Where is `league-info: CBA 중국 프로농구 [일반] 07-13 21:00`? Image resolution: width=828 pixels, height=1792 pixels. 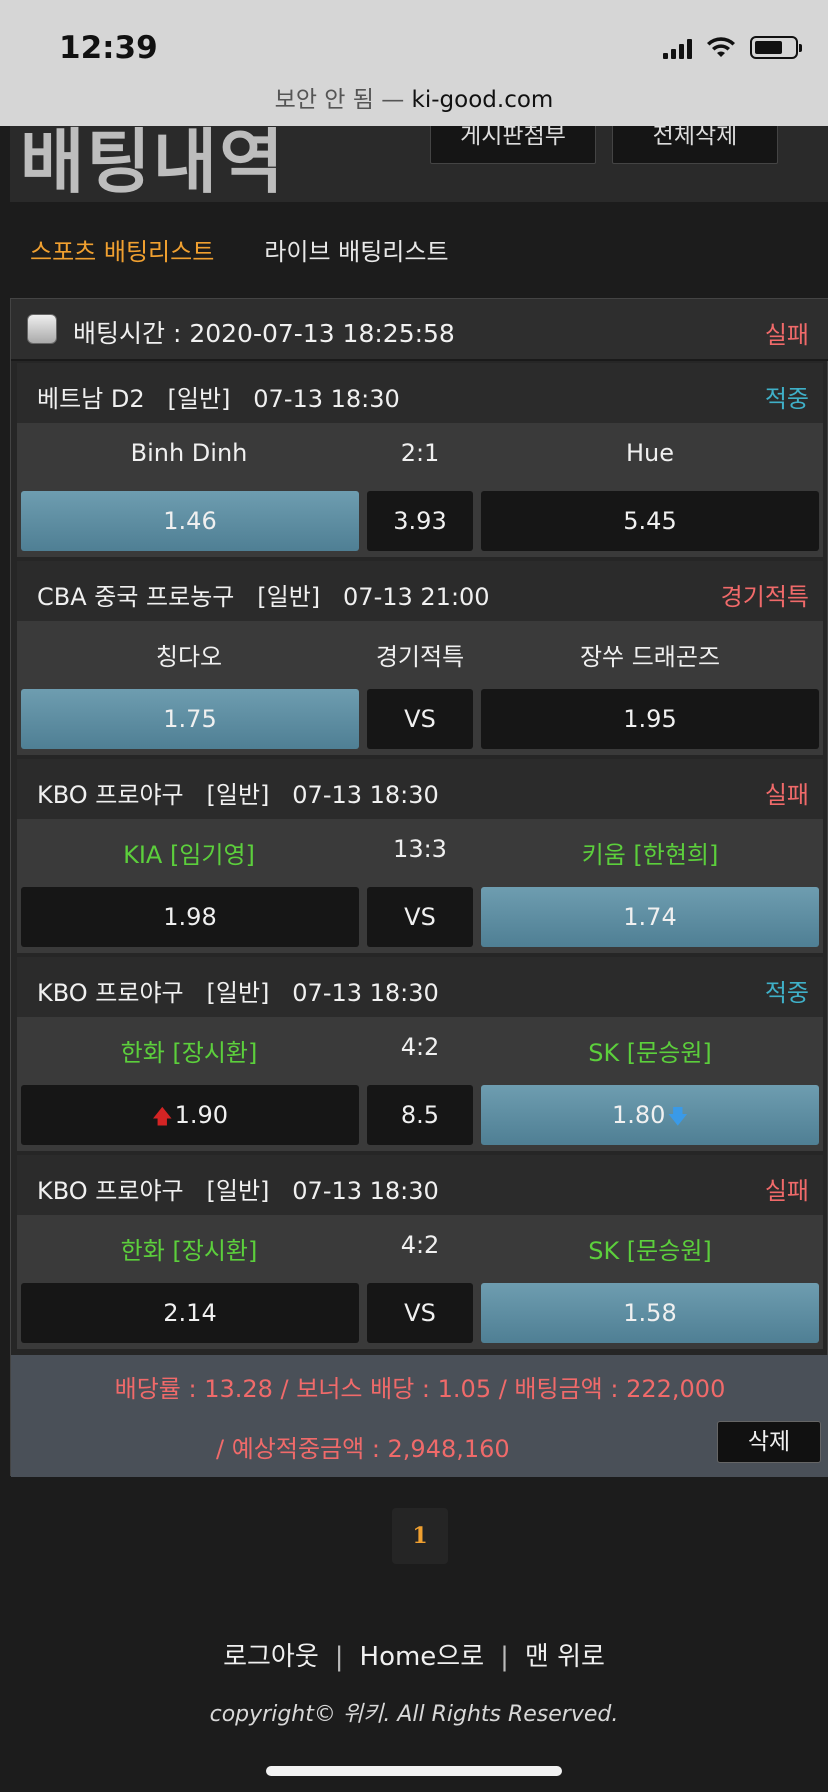
league-info: CBA 중국 프로농구 [일반] 07-13 21:00 is located at coordinates (263, 597).